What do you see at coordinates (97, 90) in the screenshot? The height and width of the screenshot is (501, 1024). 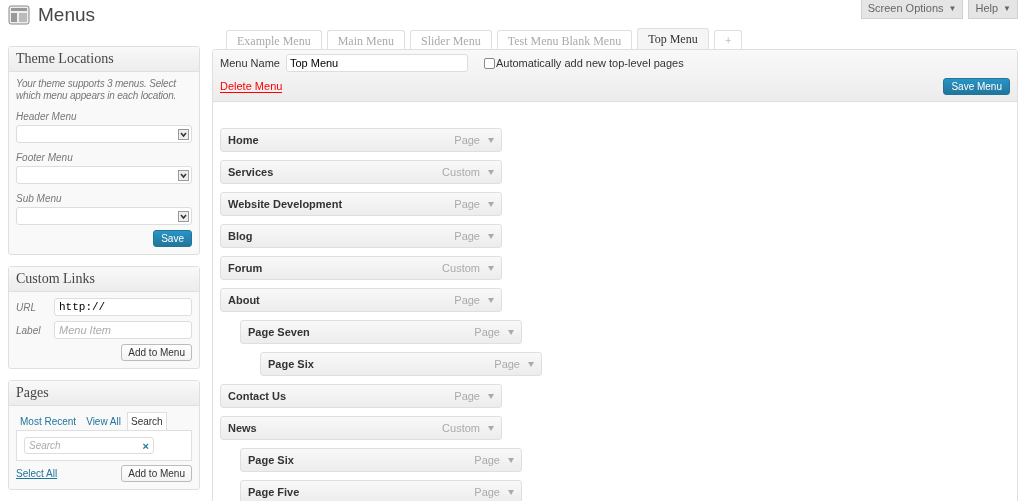 I see `description-text: Your theme supports 3 menus. Select which menu appears in each location.` at bounding box center [97, 90].